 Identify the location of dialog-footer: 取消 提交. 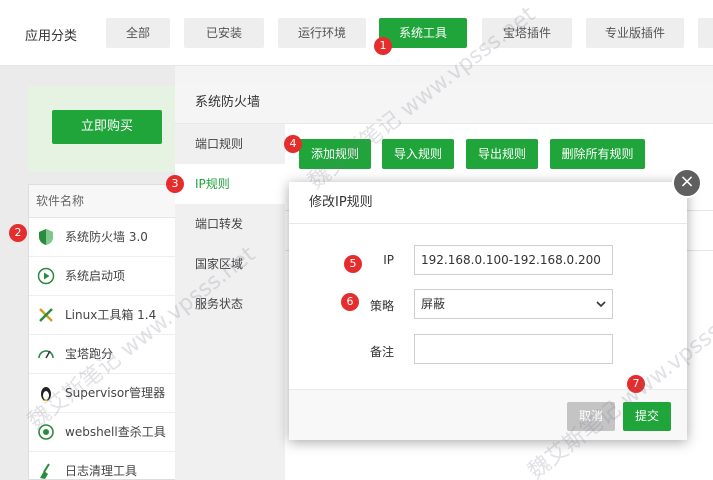
(488, 414).